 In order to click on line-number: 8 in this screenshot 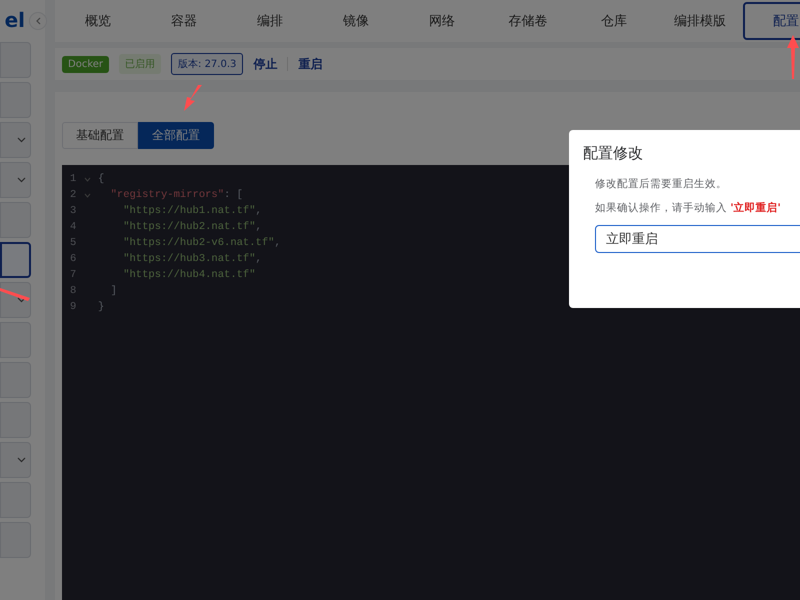, I will do `click(74, 291)`.